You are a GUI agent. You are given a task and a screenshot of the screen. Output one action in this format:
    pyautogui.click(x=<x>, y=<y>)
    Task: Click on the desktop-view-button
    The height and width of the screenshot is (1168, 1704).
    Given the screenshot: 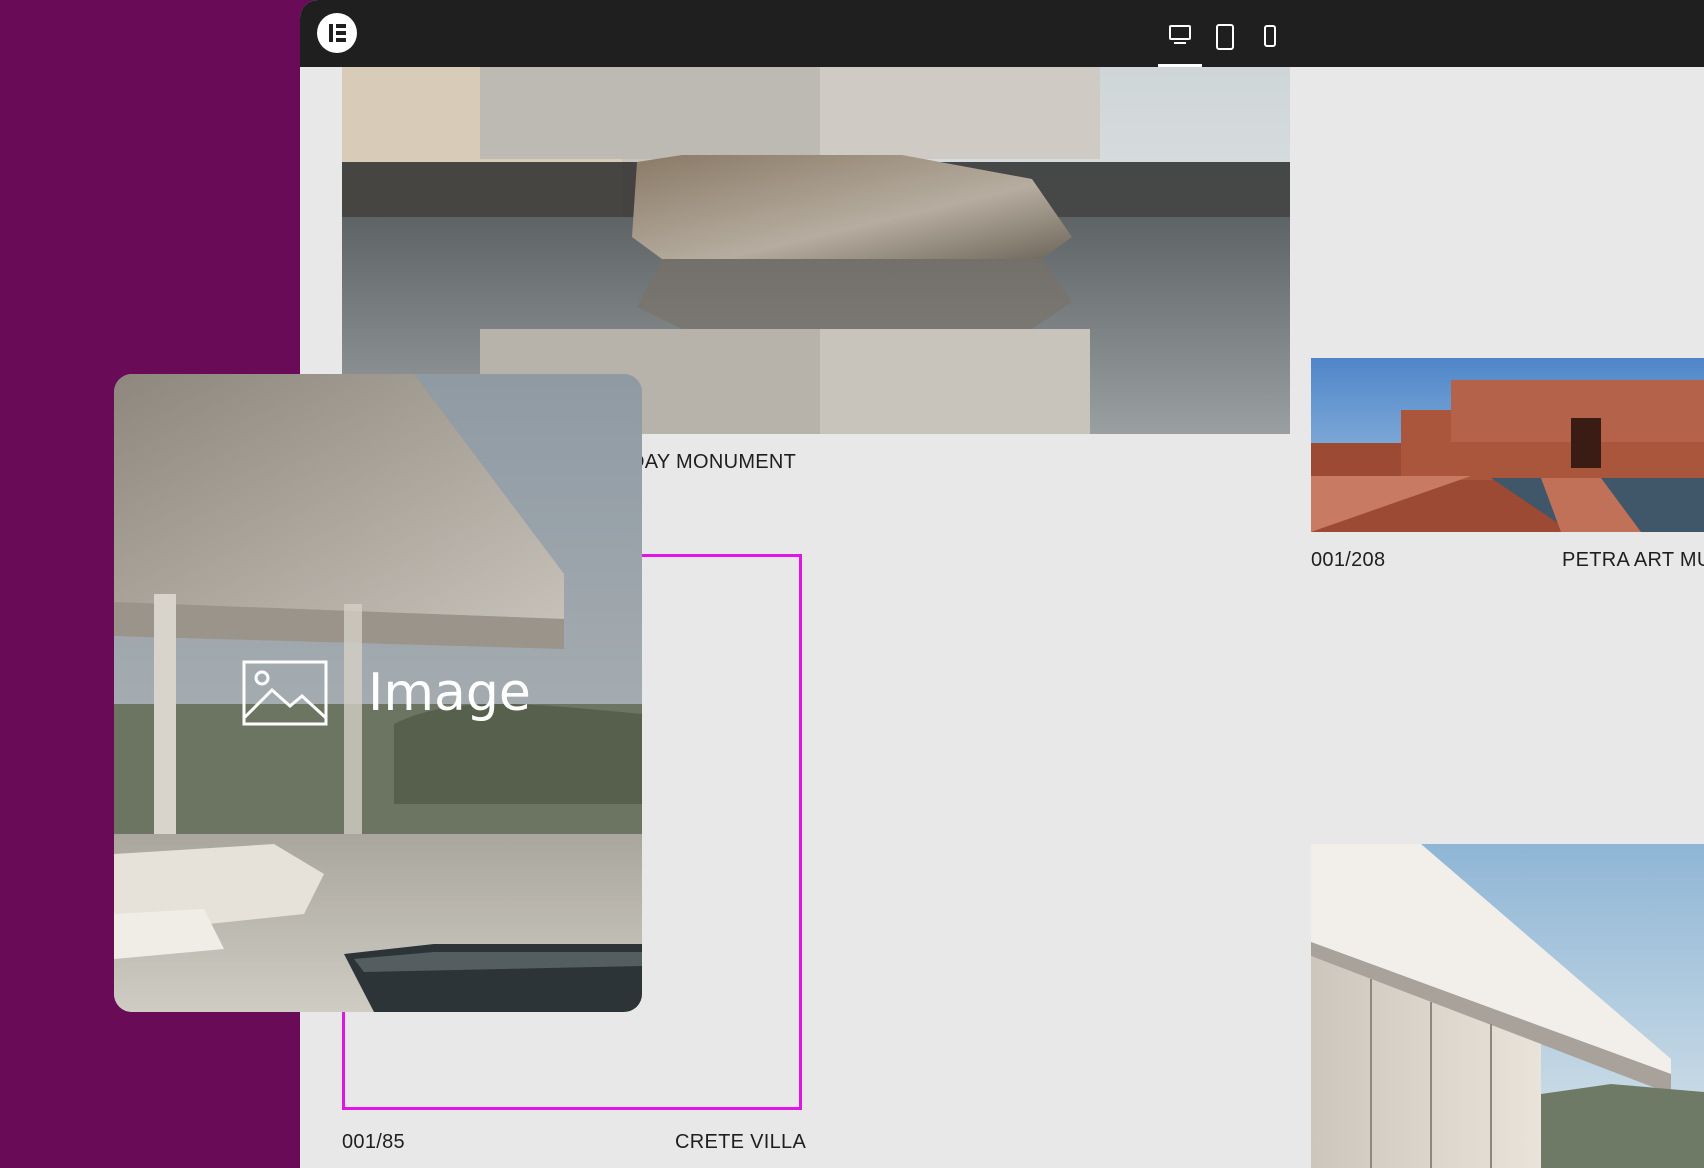 What is the action you would take?
    pyautogui.click(x=1180, y=40)
    